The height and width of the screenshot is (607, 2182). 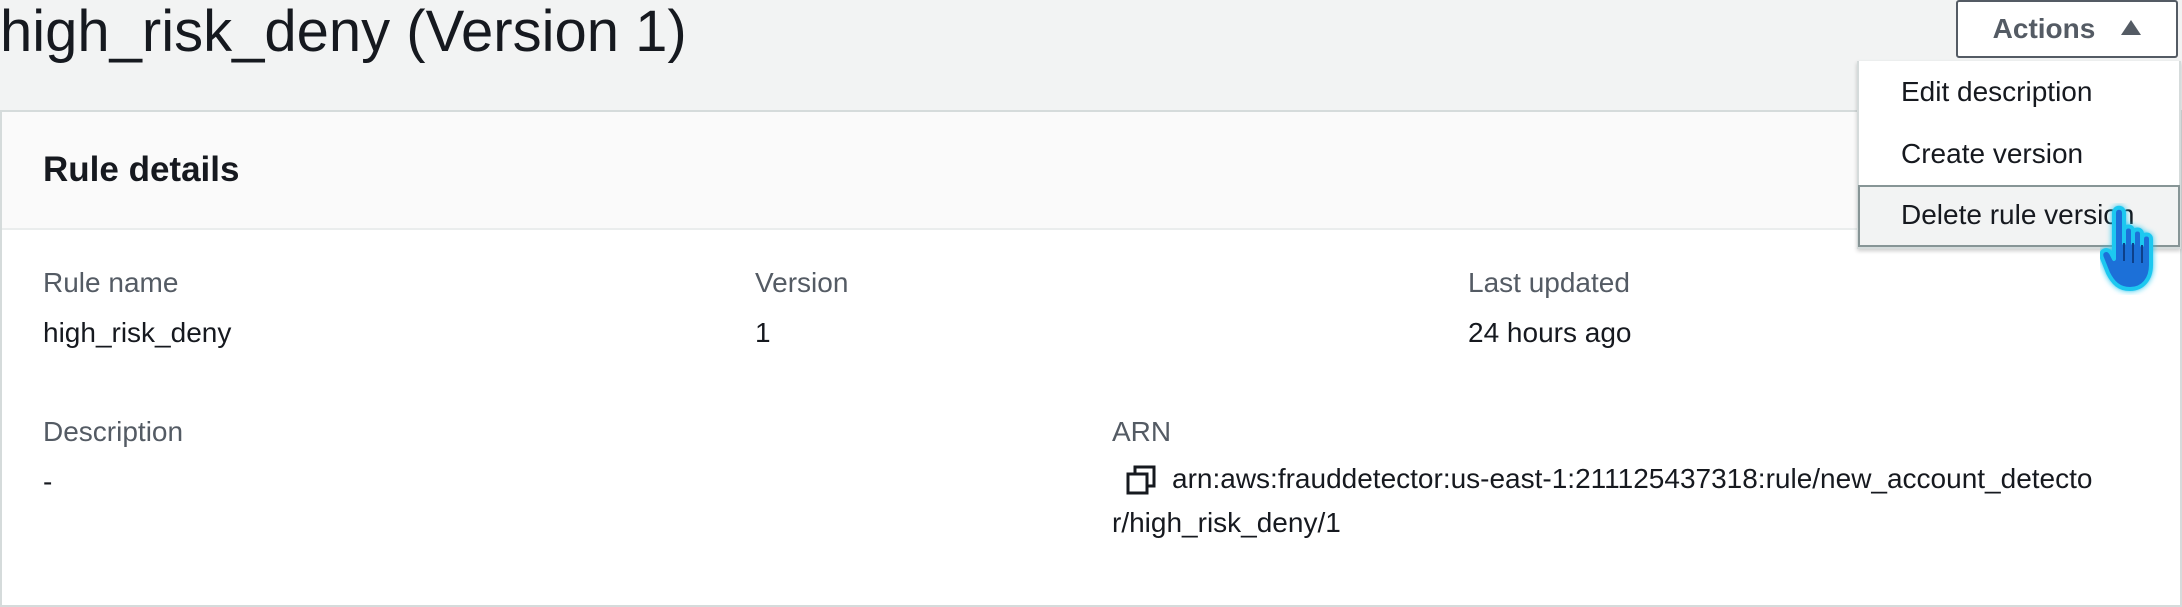 I want to click on rule-name-value: high_risk_deny, so click(x=137, y=332).